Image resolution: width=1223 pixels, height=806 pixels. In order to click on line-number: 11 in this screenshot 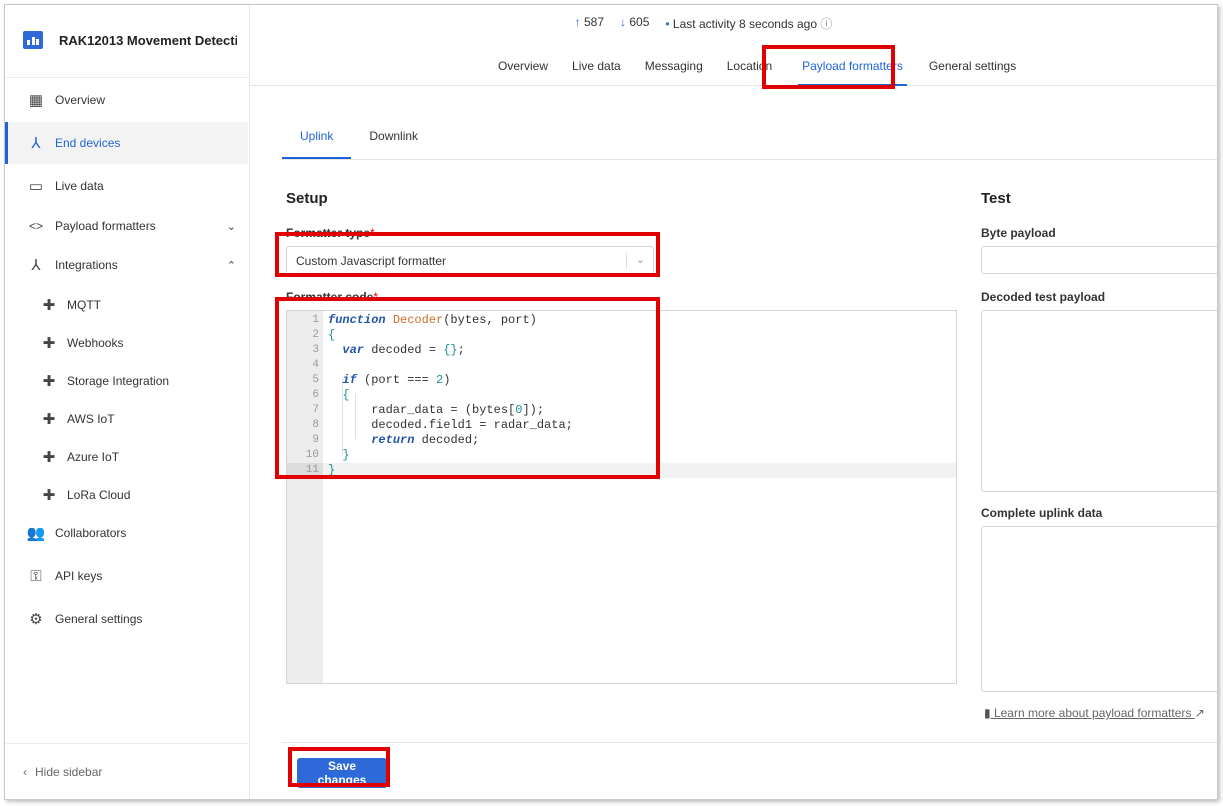, I will do `click(305, 470)`.